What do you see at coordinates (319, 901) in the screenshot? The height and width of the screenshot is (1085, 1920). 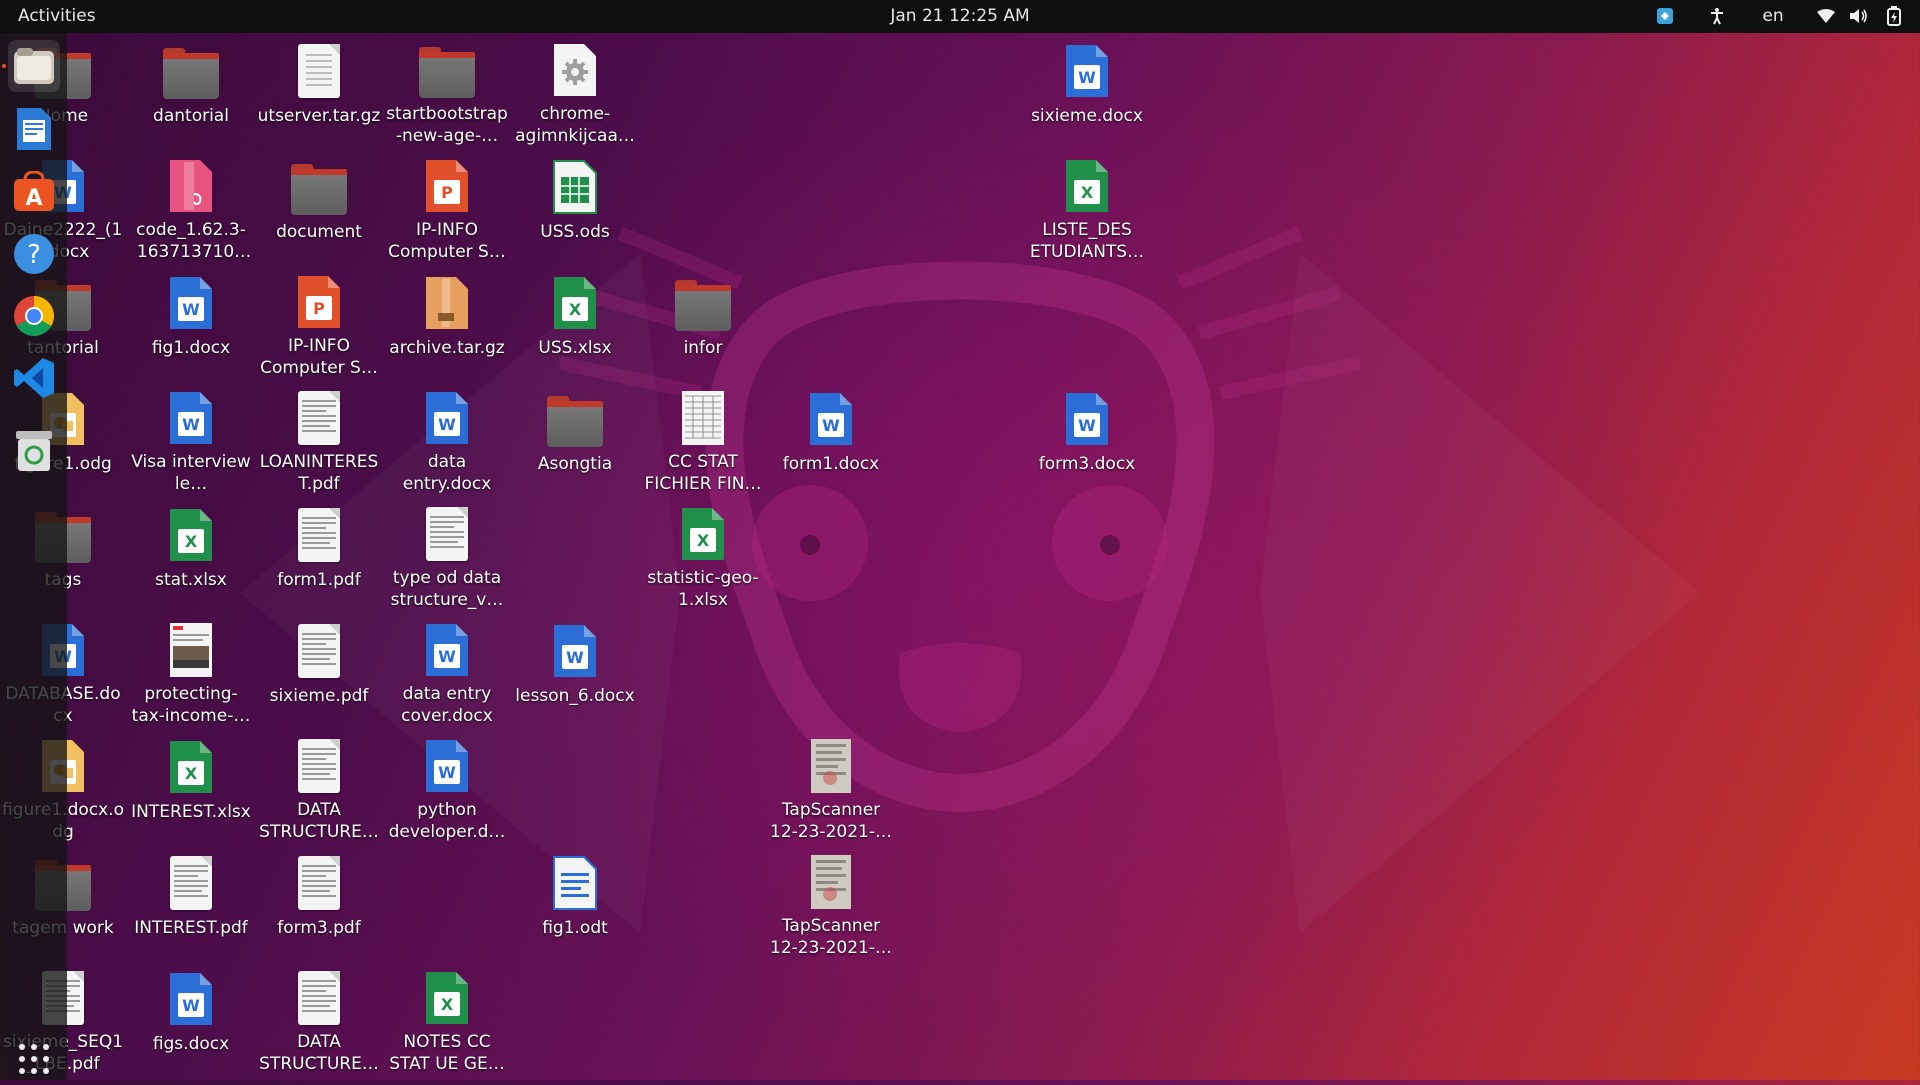 I see `desktop-item: form3.pdf` at bounding box center [319, 901].